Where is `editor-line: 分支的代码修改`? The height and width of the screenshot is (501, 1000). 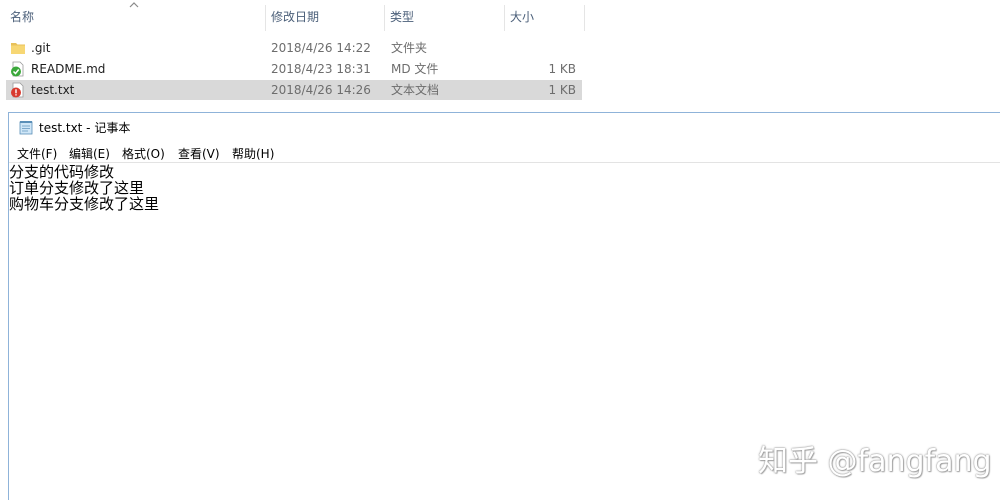
editor-line: 分支的代码修改 is located at coordinates (62, 172).